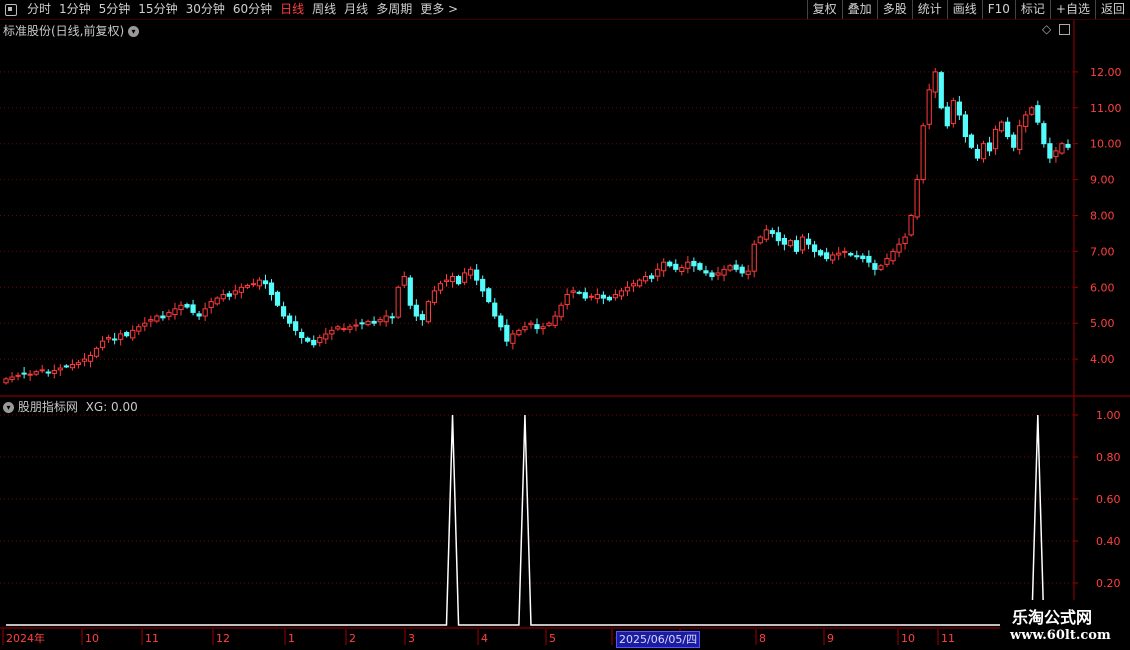 This screenshot has width=1130, height=650. What do you see at coordinates (1102, 251) in the screenshot?
I see `price-tick-label: 7.00` at bounding box center [1102, 251].